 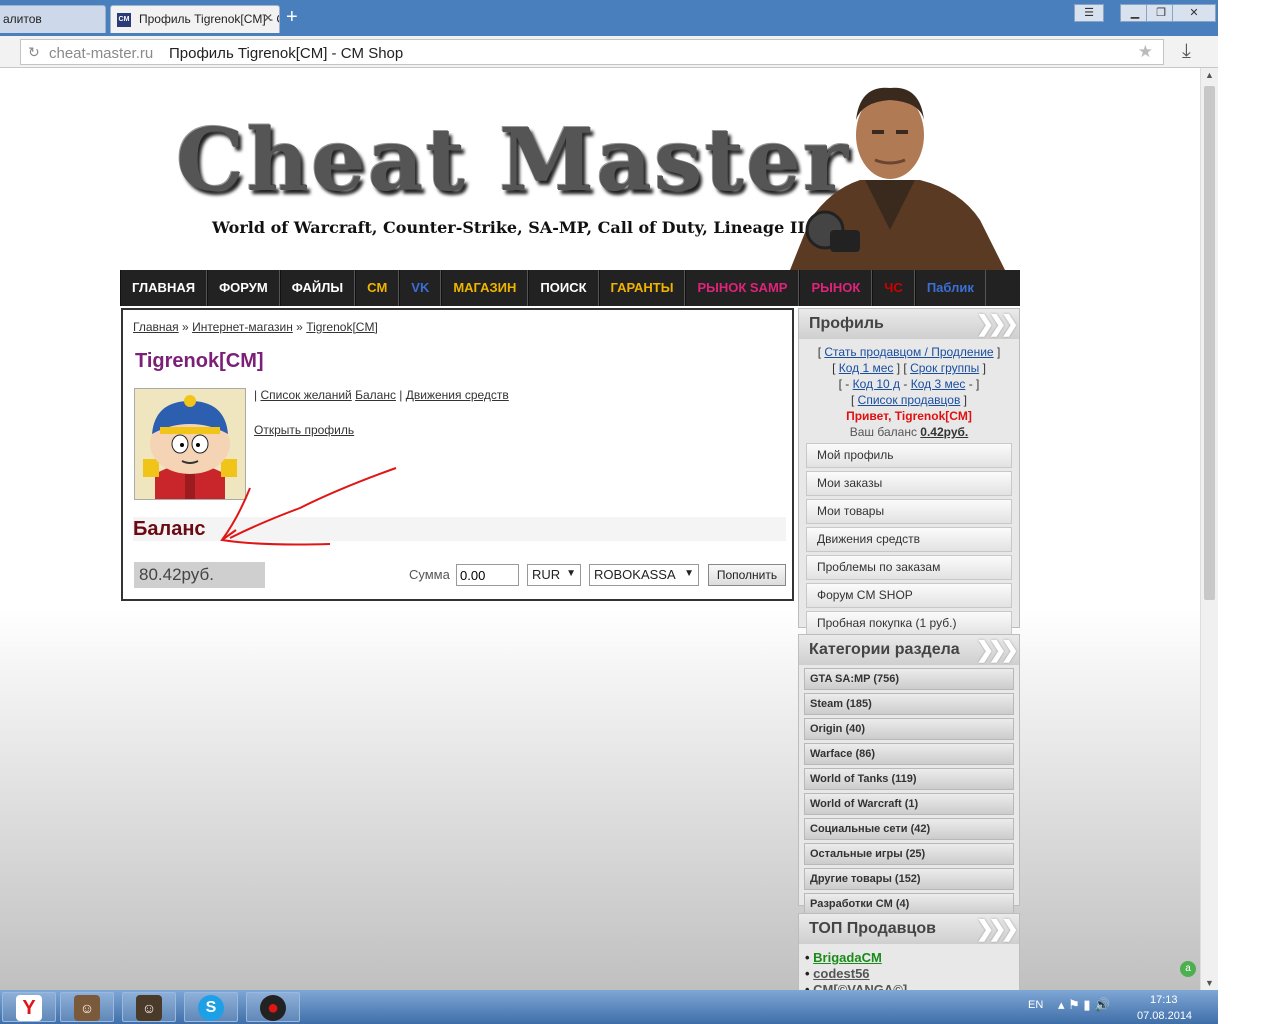 What do you see at coordinates (1035, 1005) in the screenshot?
I see `language-indicator: EN` at bounding box center [1035, 1005].